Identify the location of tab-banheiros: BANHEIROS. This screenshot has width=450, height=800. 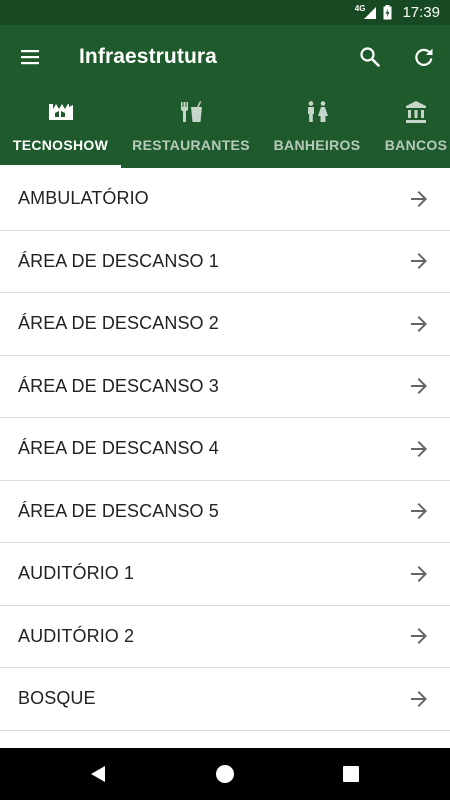
(317, 128).